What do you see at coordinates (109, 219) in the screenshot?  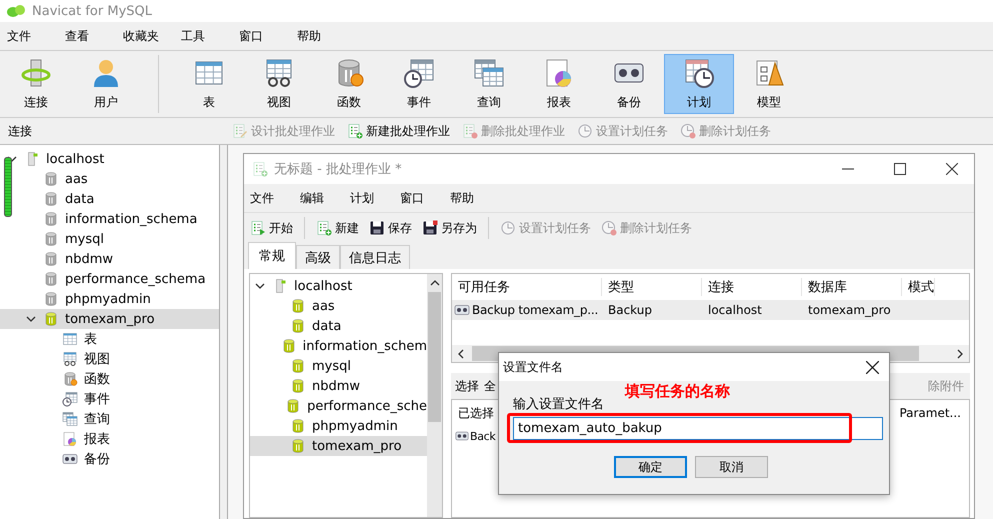 I see `tree-item: information_schema` at bounding box center [109, 219].